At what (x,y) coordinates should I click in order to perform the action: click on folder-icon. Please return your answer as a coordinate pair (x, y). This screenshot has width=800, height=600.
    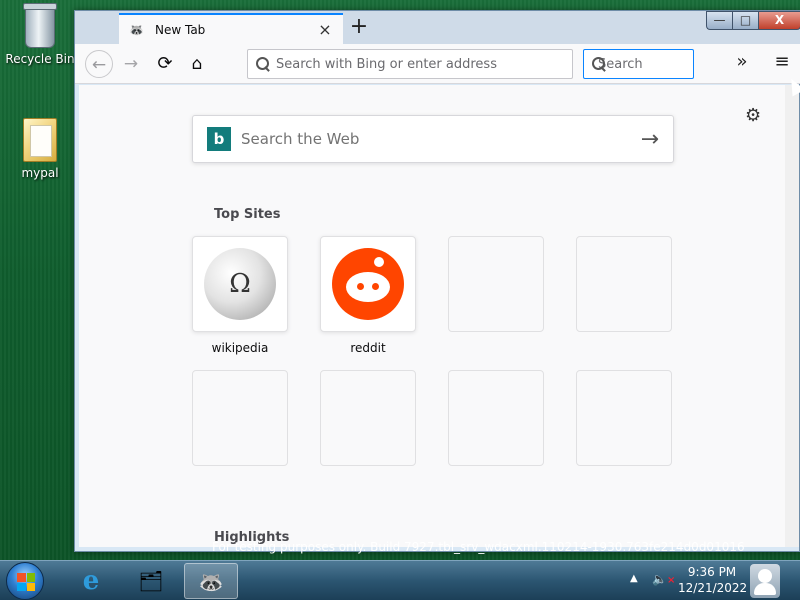
    Looking at the image, I should click on (40, 140).